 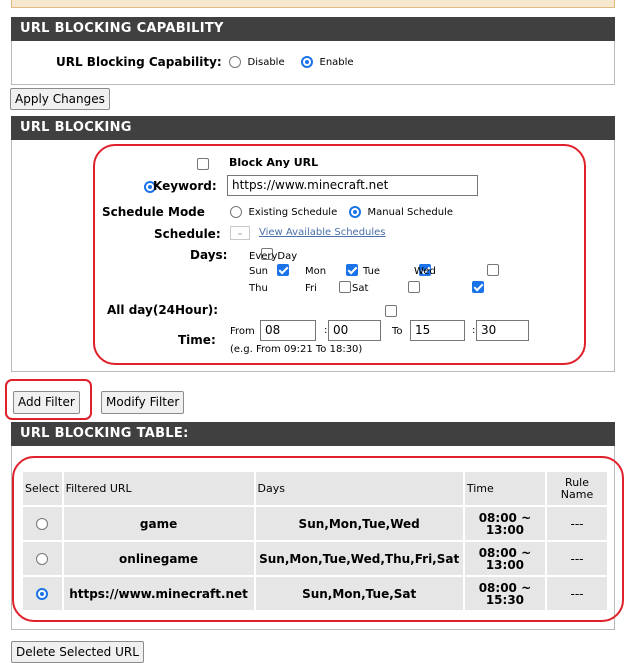 What do you see at coordinates (60, 99) in the screenshot?
I see `apply-changes-button: Apply Changes` at bounding box center [60, 99].